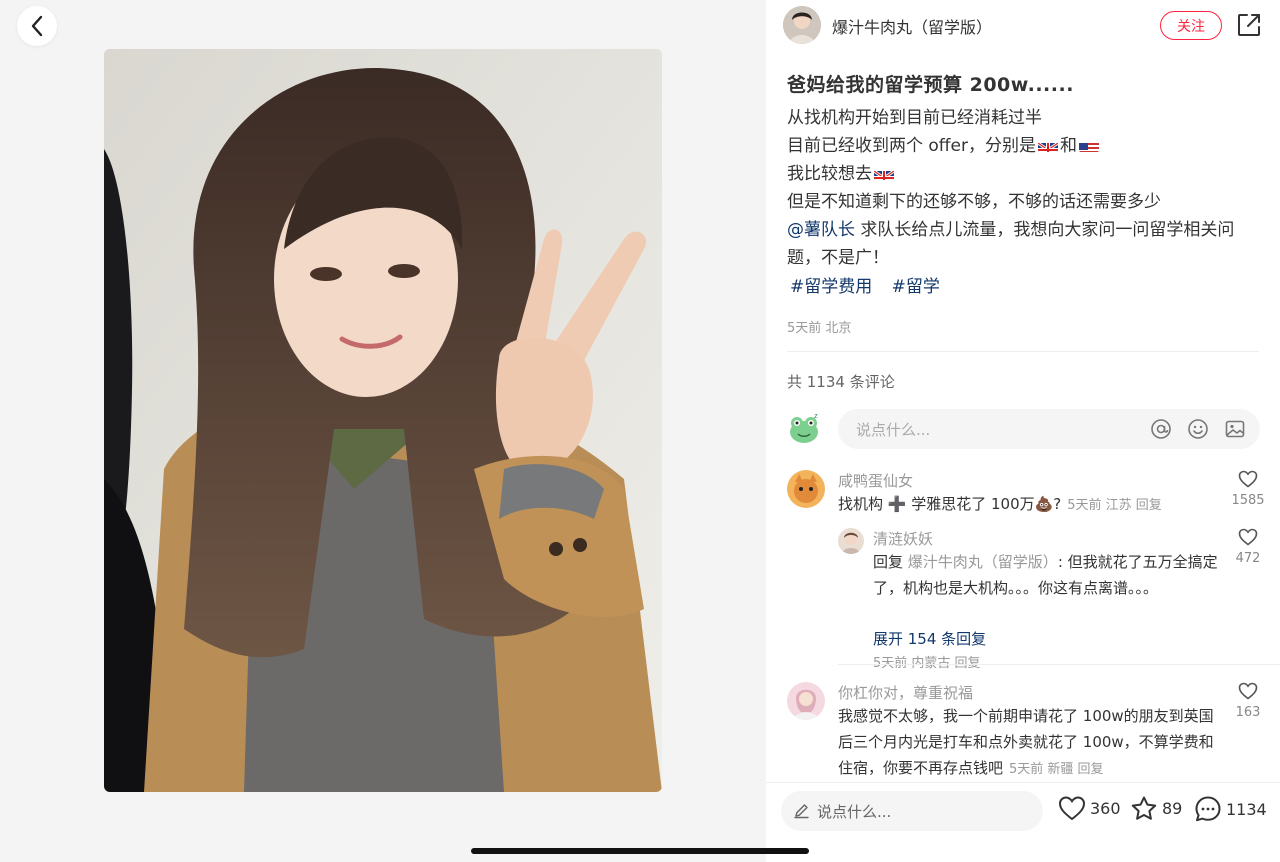  Describe the element at coordinates (1023, 26) in the screenshot. I see `author-bar: 爆汁牛肉丸（留学版） 关注` at that location.